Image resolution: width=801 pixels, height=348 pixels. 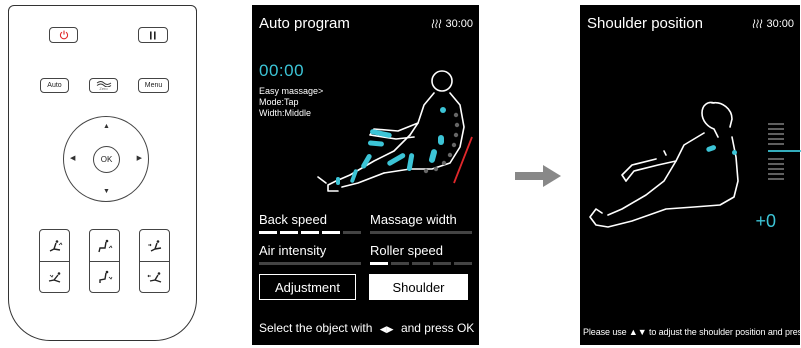 What do you see at coordinates (765, 221) in the screenshot?
I see `shoulder-position-value: +0` at bounding box center [765, 221].